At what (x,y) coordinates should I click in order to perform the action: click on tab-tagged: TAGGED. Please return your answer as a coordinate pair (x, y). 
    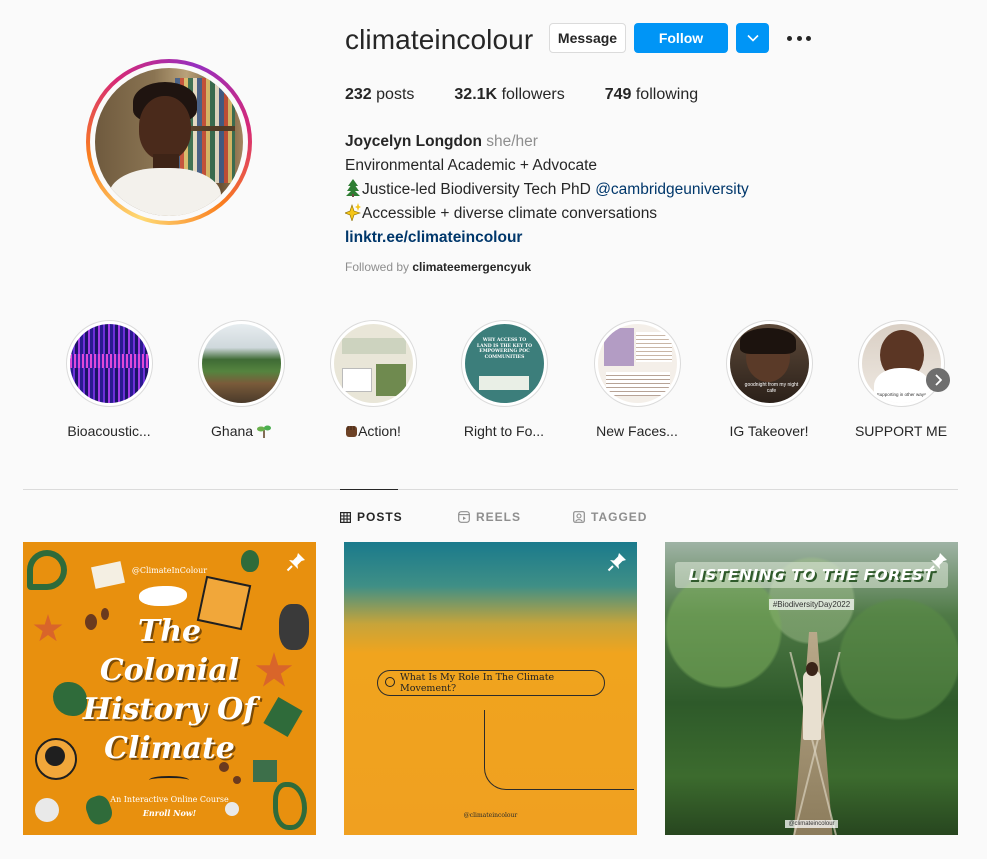
    Looking at the image, I should click on (610, 517).